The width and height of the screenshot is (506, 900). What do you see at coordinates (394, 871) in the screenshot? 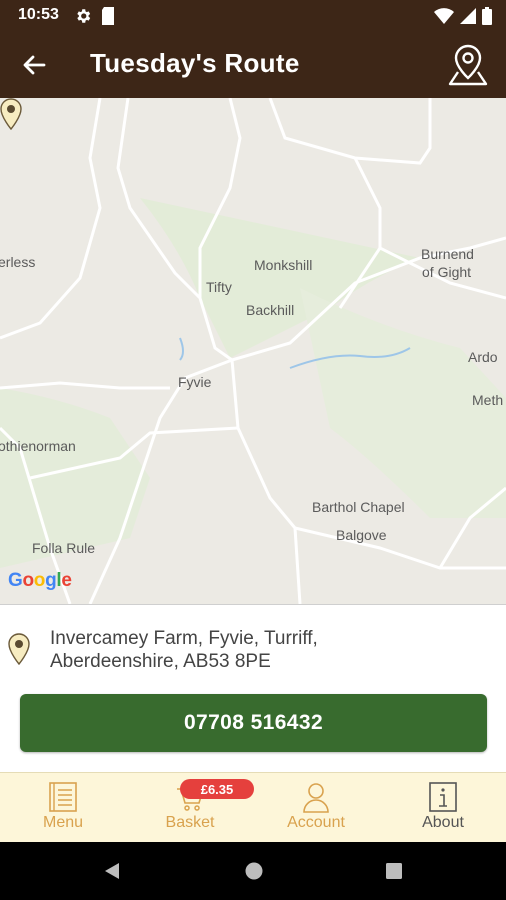
I see `recents-square-icon` at bounding box center [394, 871].